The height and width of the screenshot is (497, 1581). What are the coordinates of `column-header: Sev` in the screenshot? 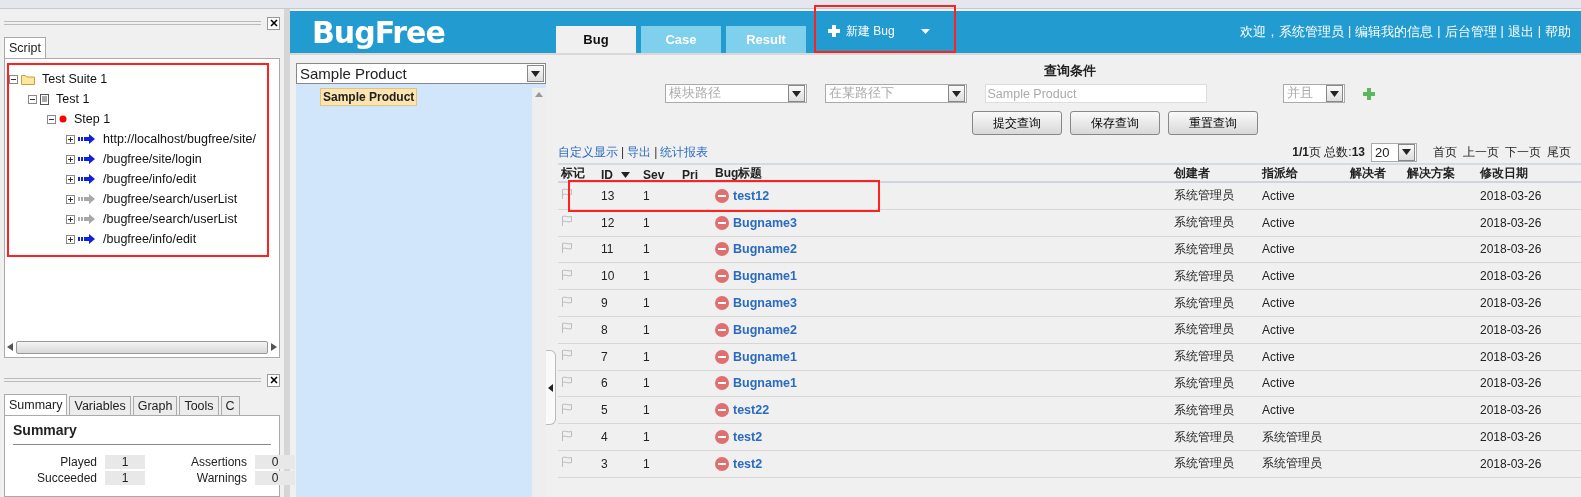 It's located at (659, 175).